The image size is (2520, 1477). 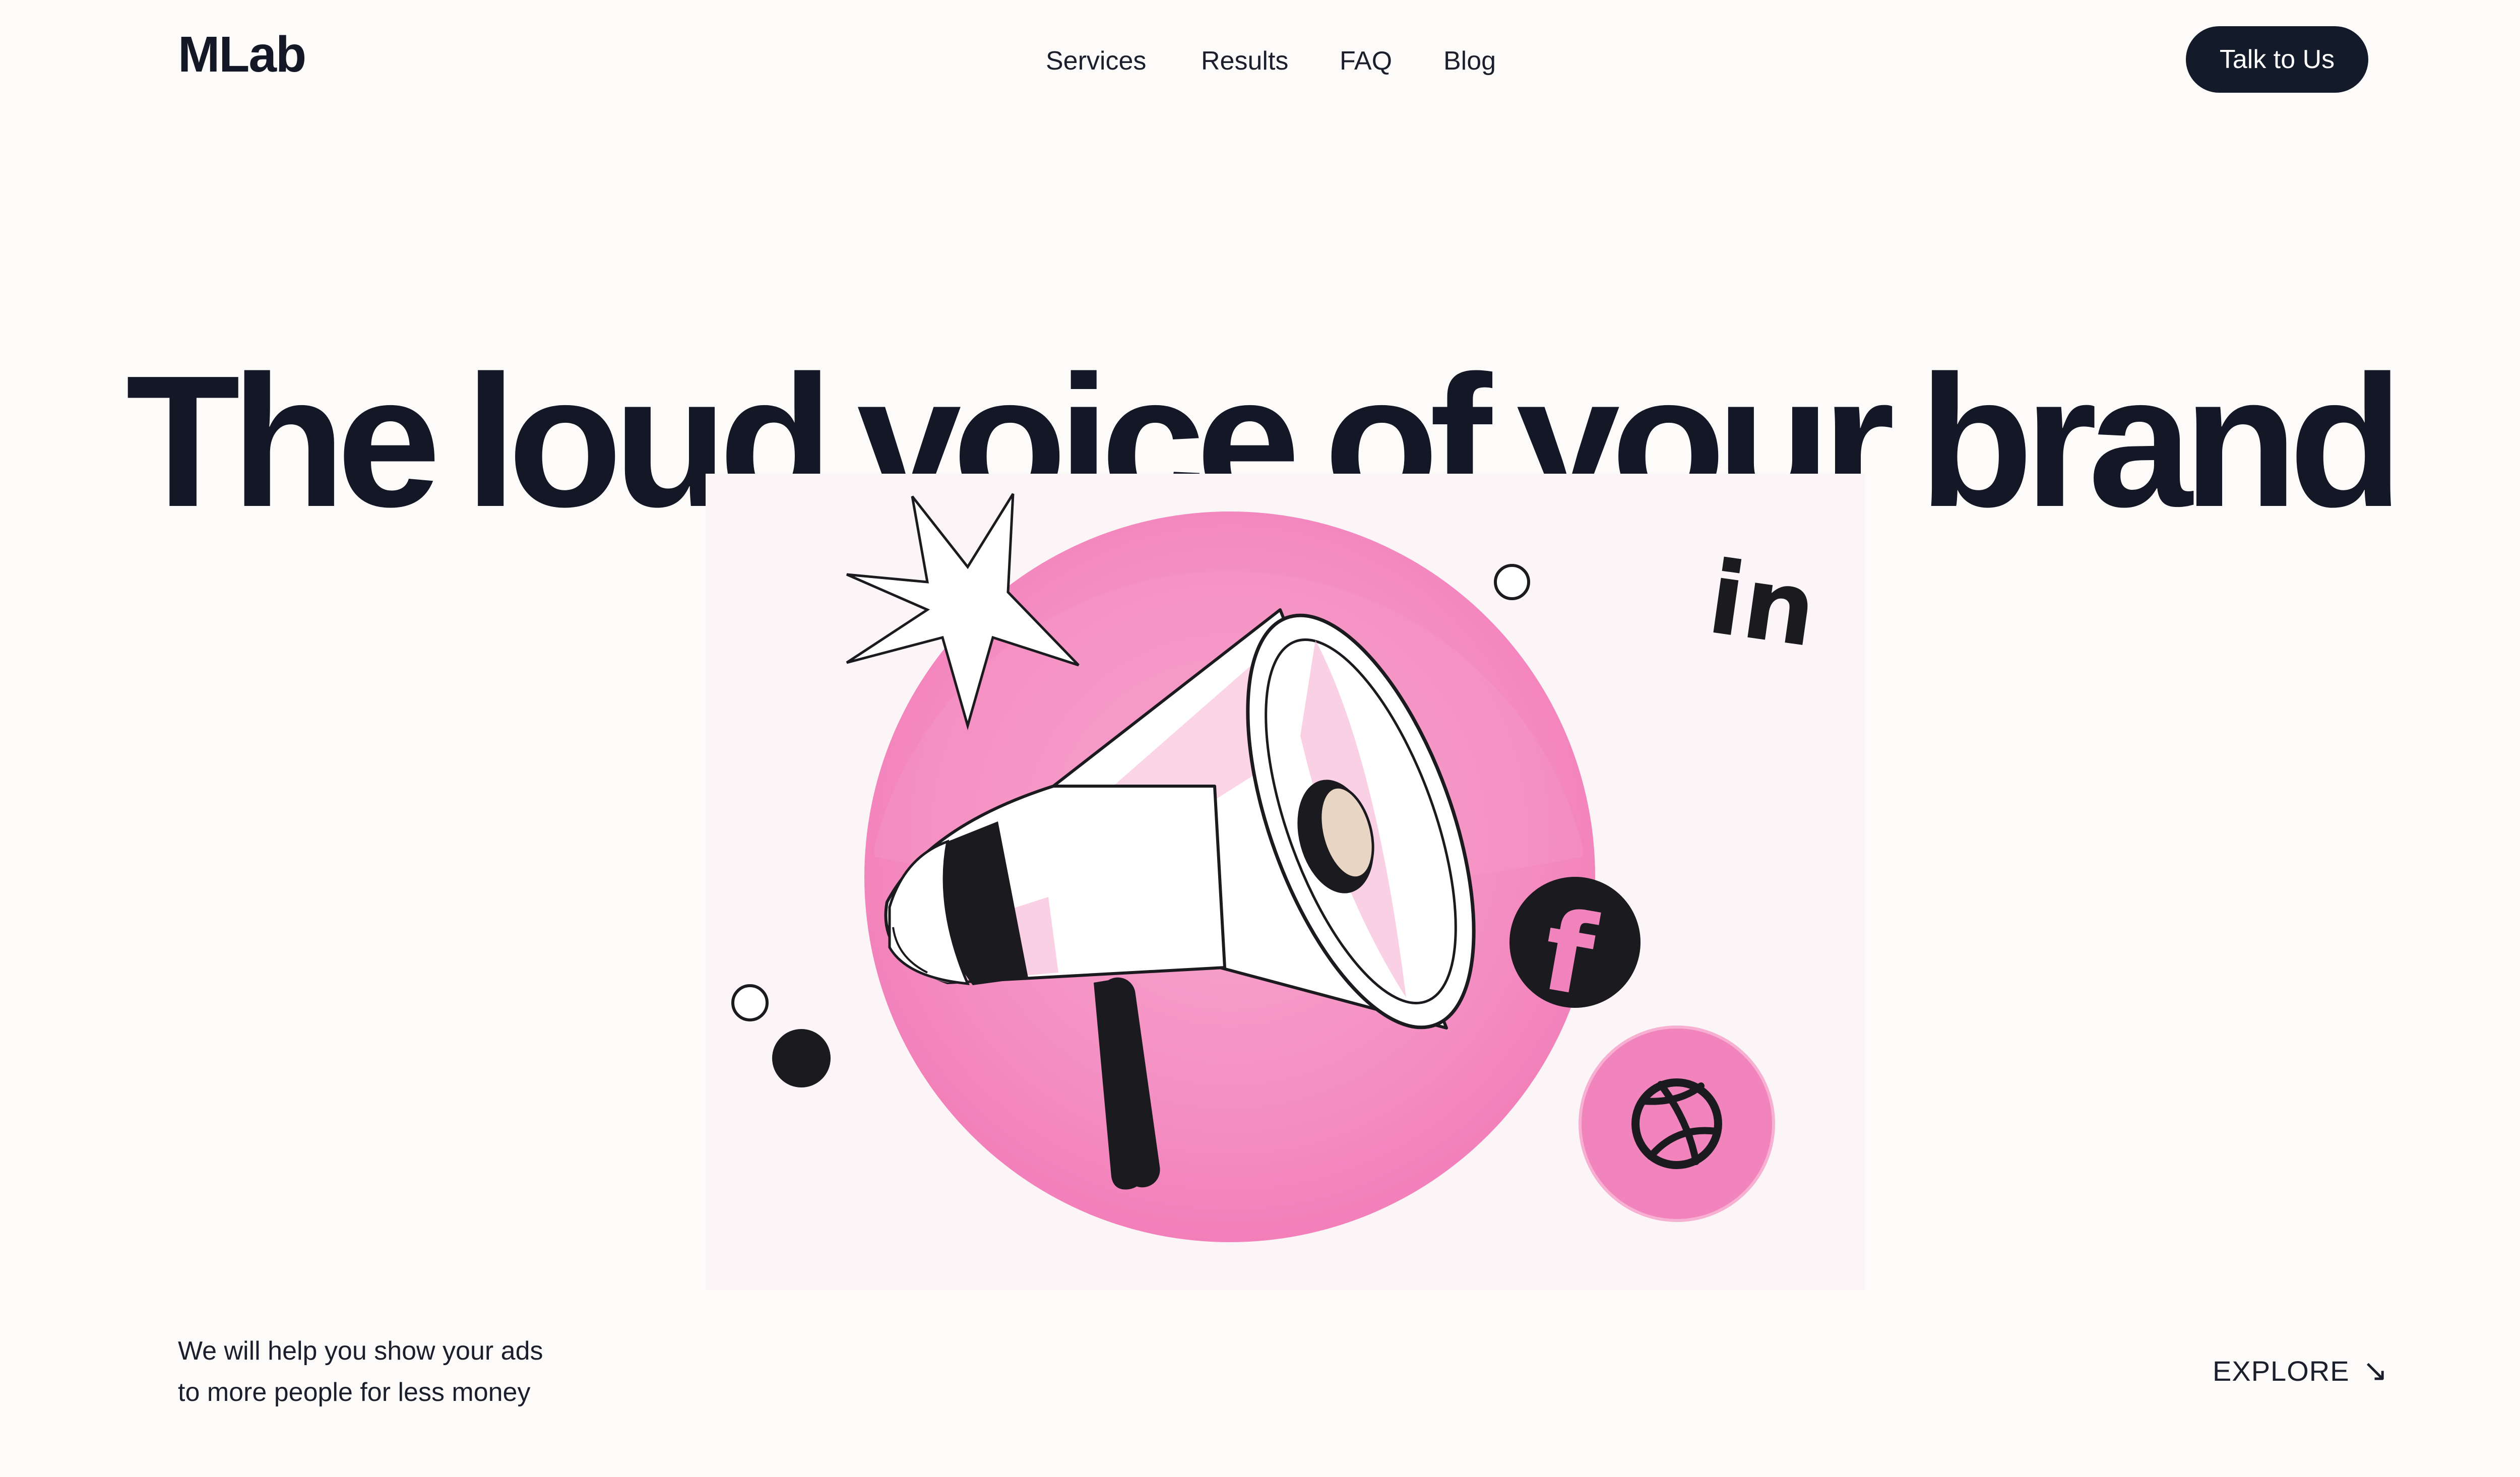 I want to click on nav-link-faq: FAQ, so click(x=1366, y=61).